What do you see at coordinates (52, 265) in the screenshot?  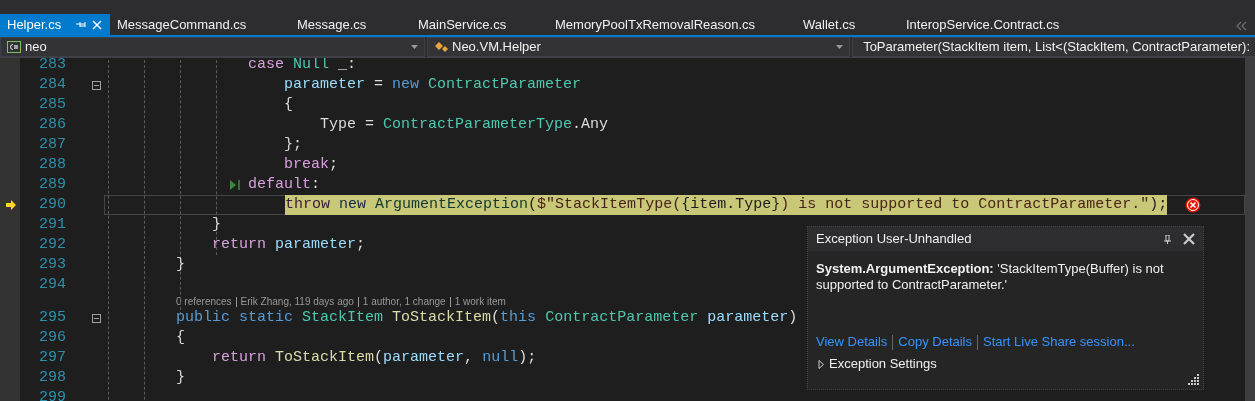 I see `line-number: 293` at bounding box center [52, 265].